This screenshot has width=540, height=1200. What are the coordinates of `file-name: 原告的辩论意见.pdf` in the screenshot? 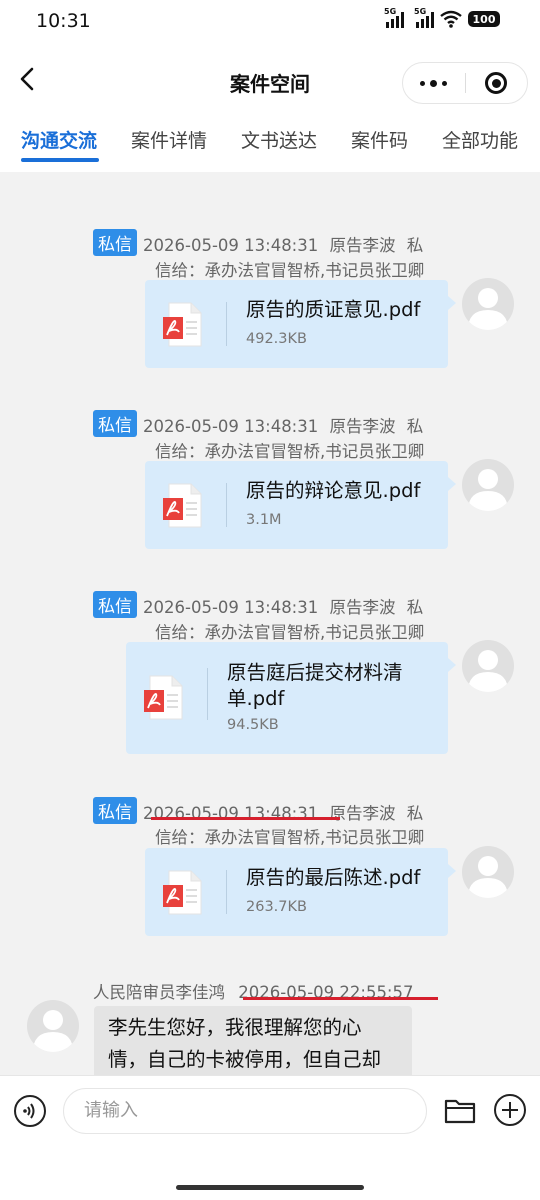 It's located at (333, 490).